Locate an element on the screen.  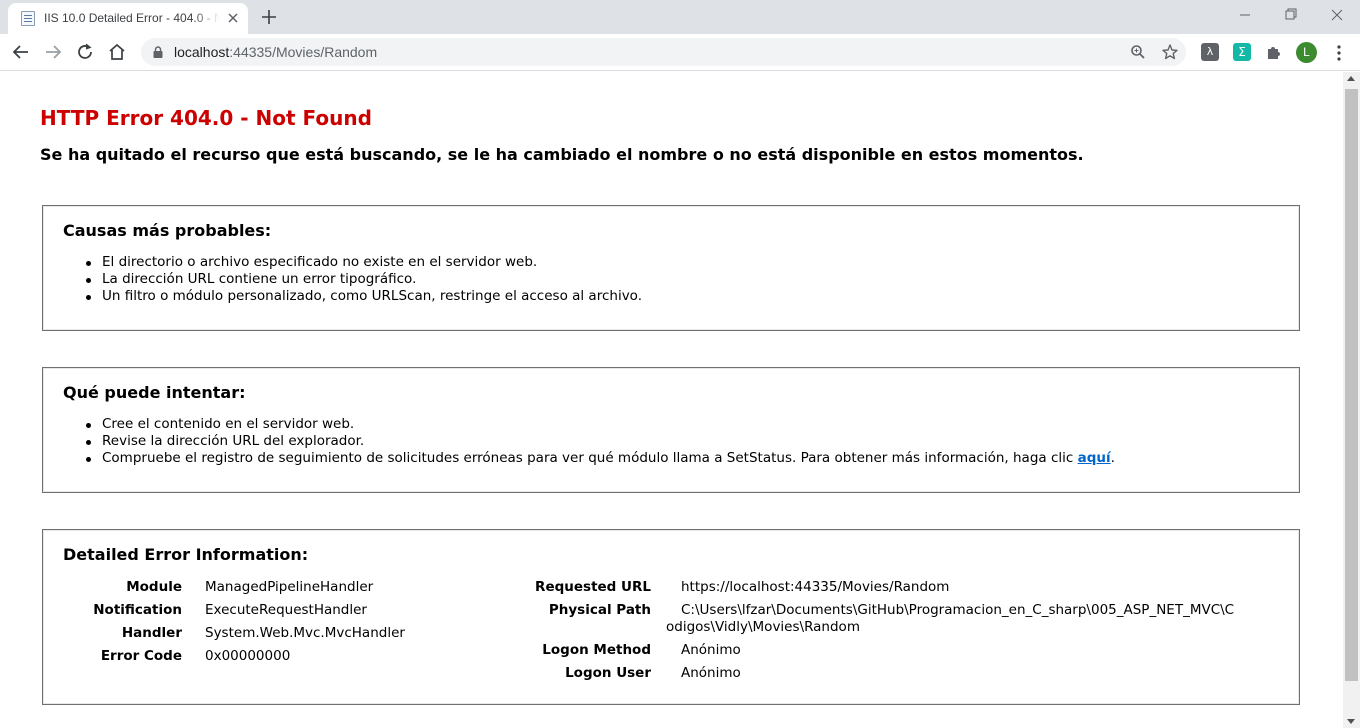
physical-path-label: Physical Path is located at coordinates (599, 610).